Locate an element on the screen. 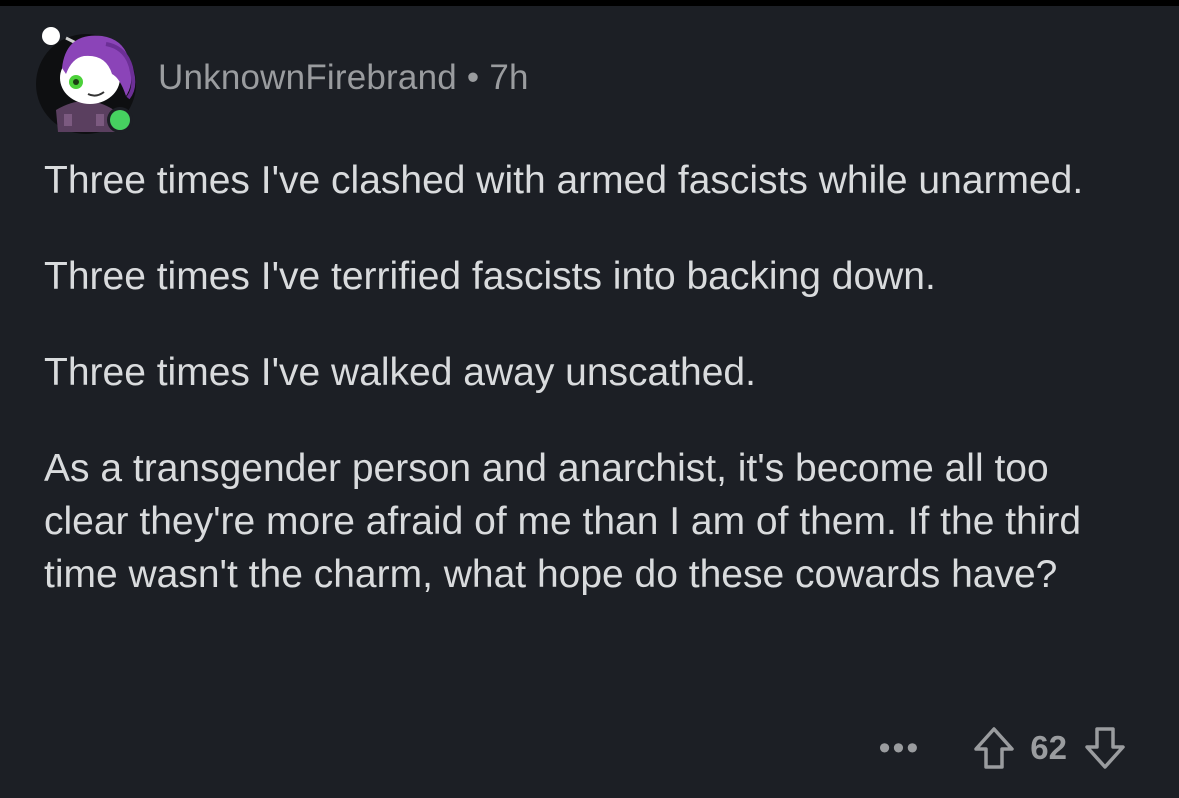  avatar is located at coordinates (88, 77).